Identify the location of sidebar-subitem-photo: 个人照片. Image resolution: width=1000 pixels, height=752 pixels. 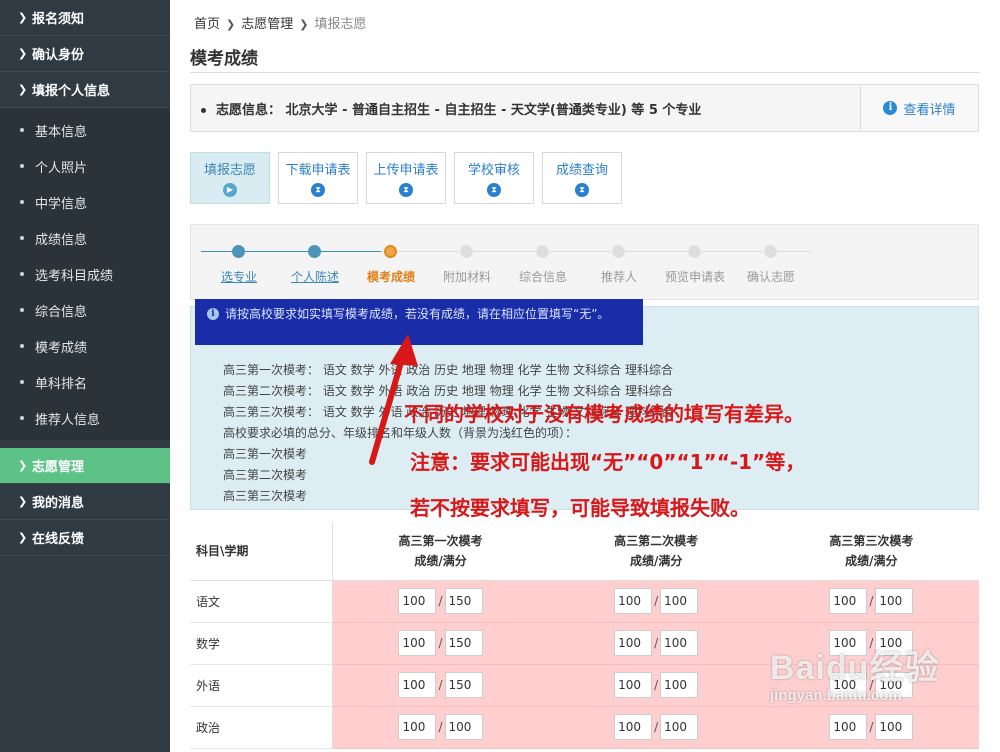
(85, 166).